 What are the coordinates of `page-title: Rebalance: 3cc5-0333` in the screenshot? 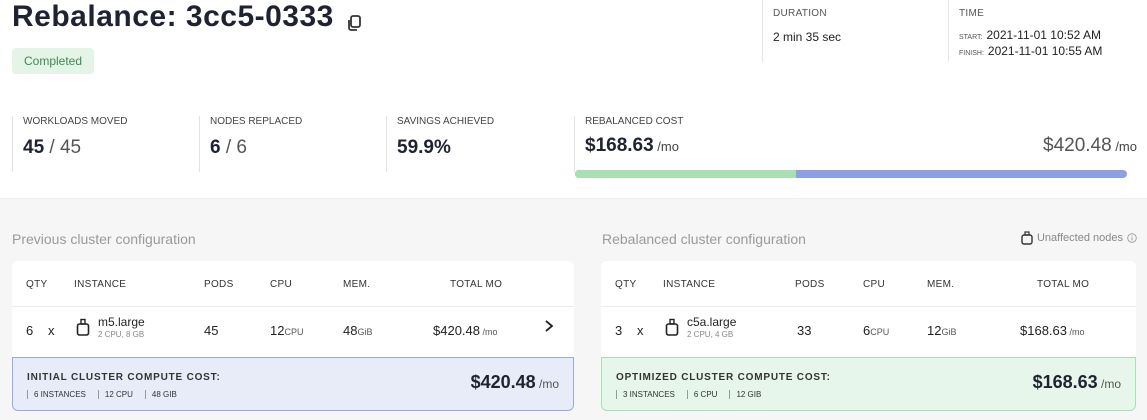 It's located at (188, 17).